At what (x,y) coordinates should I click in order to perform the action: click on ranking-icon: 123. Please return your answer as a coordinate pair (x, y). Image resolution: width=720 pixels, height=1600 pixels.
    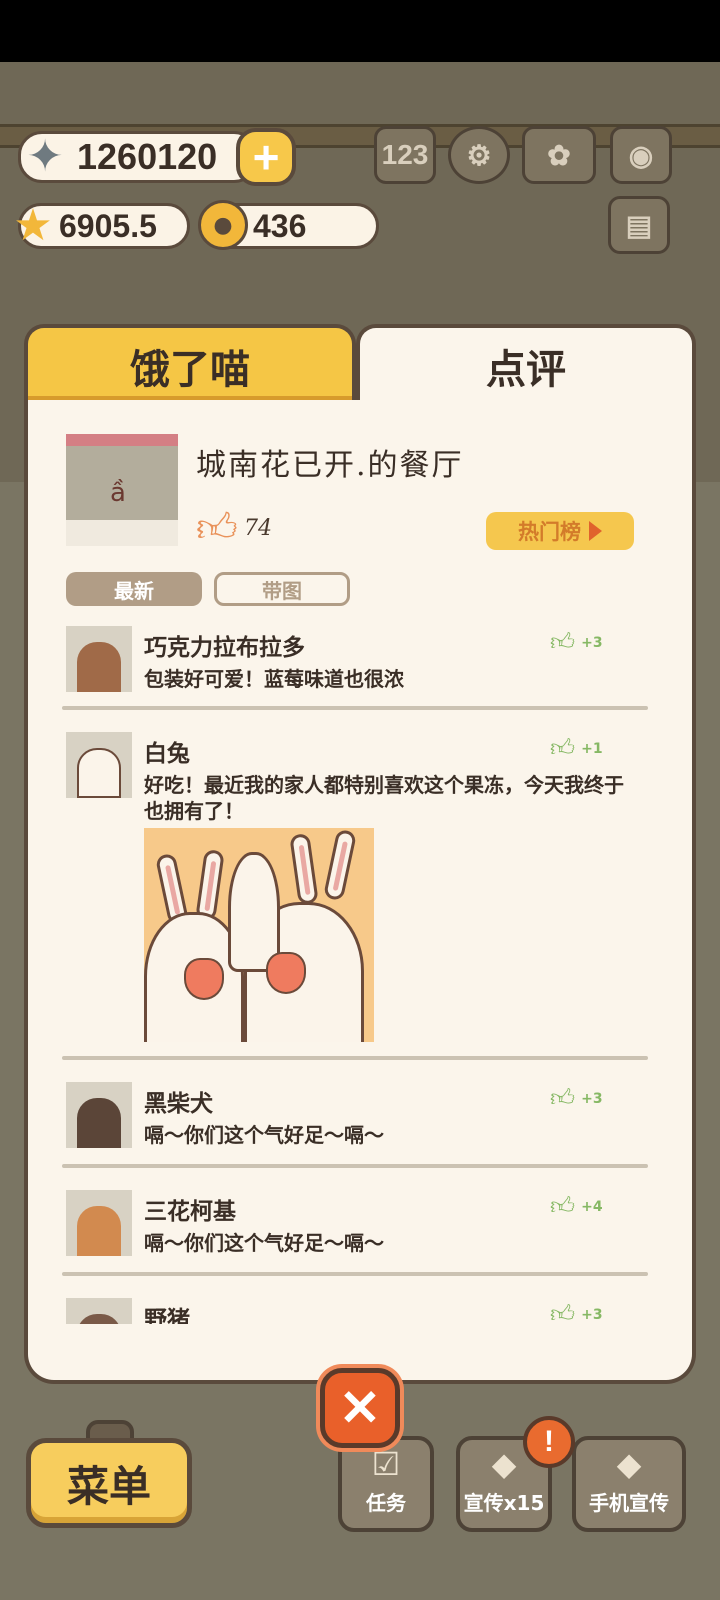
    Looking at the image, I should click on (405, 155).